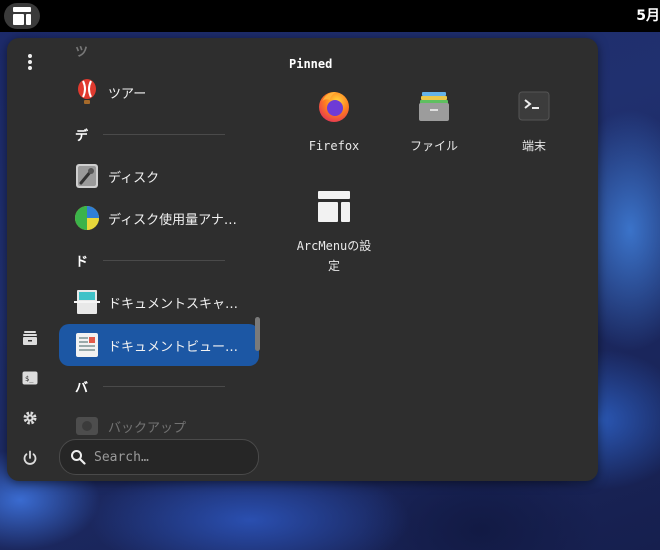 The height and width of the screenshot is (550, 660). What do you see at coordinates (333, 266) in the screenshot?
I see `pinned-app-label-line: 定` at bounding box center [333, 266].